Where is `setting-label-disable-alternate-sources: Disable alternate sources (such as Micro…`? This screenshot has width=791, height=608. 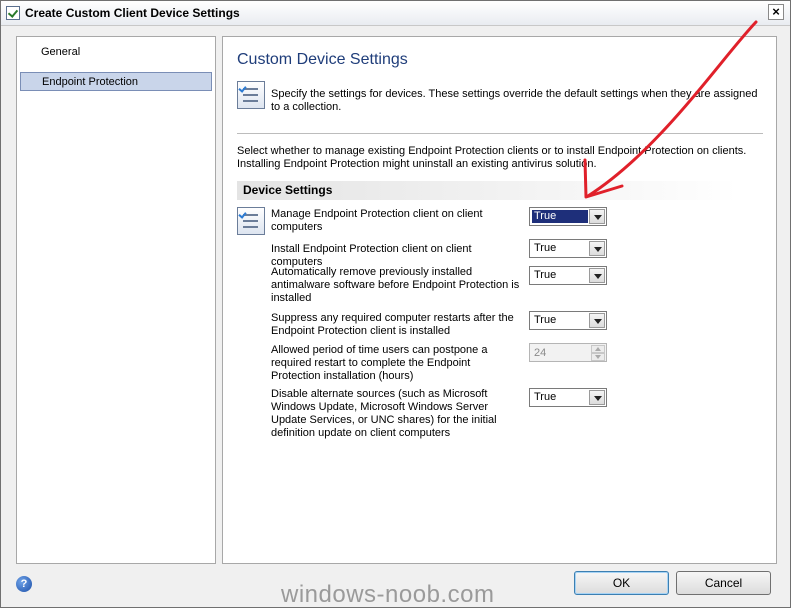 setting-label-disable-alternate-sources: Disable alternate sources (such as Micro… is located at coordinates (384, 413).